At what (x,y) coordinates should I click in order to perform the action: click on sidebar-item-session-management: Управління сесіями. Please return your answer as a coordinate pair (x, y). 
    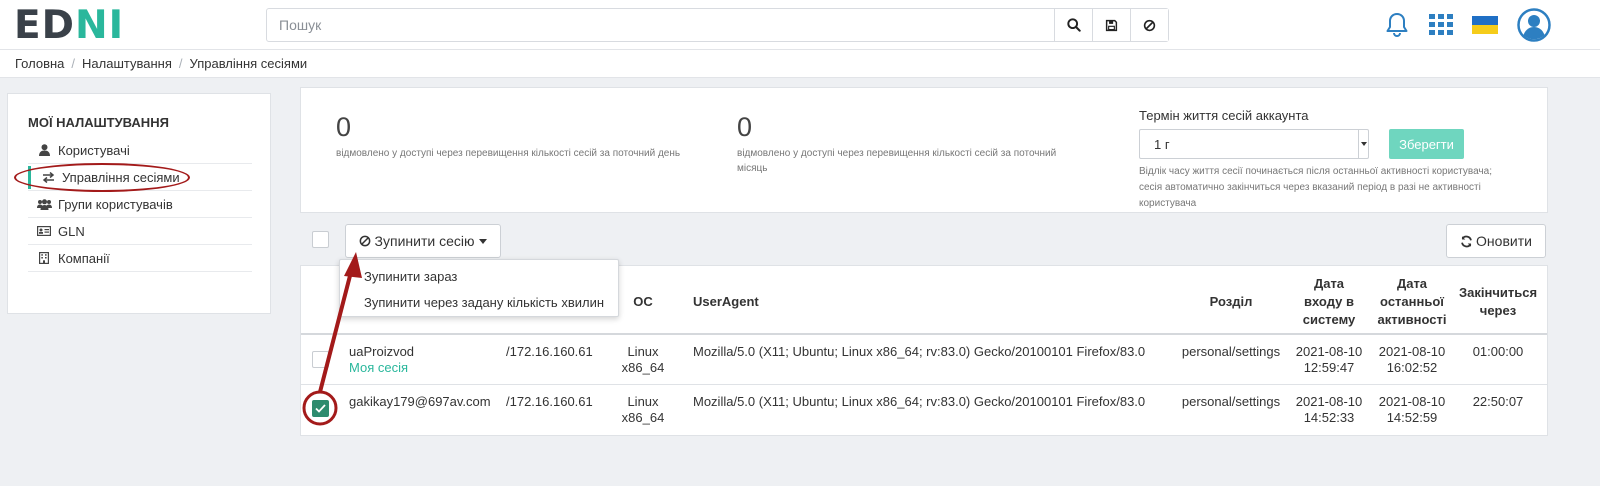
    Looking at the image, I should click on (140, 177).